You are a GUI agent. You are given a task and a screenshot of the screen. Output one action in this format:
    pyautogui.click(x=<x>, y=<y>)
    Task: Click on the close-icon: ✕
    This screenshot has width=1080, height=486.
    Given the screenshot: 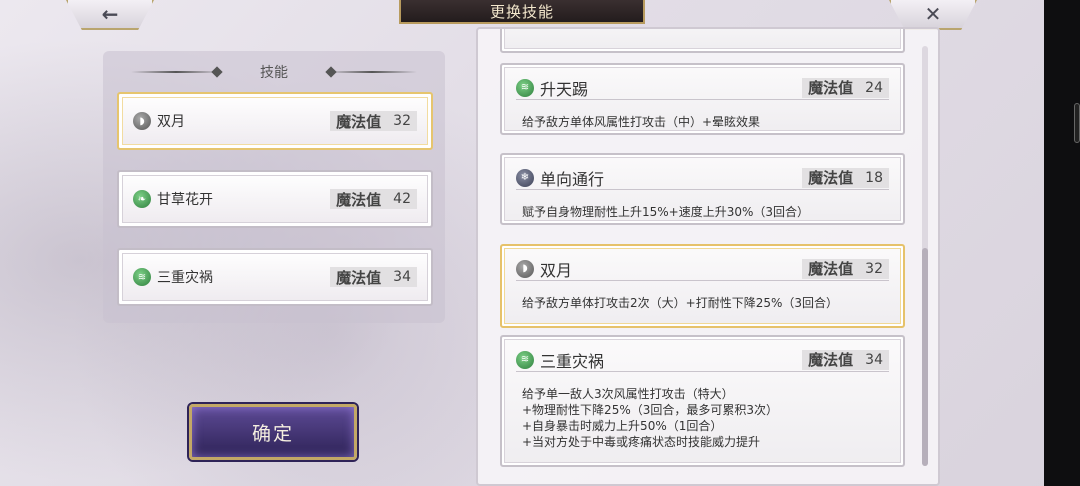 What is the action you would take?
    pyautogui.click(x=933, y=14)
    